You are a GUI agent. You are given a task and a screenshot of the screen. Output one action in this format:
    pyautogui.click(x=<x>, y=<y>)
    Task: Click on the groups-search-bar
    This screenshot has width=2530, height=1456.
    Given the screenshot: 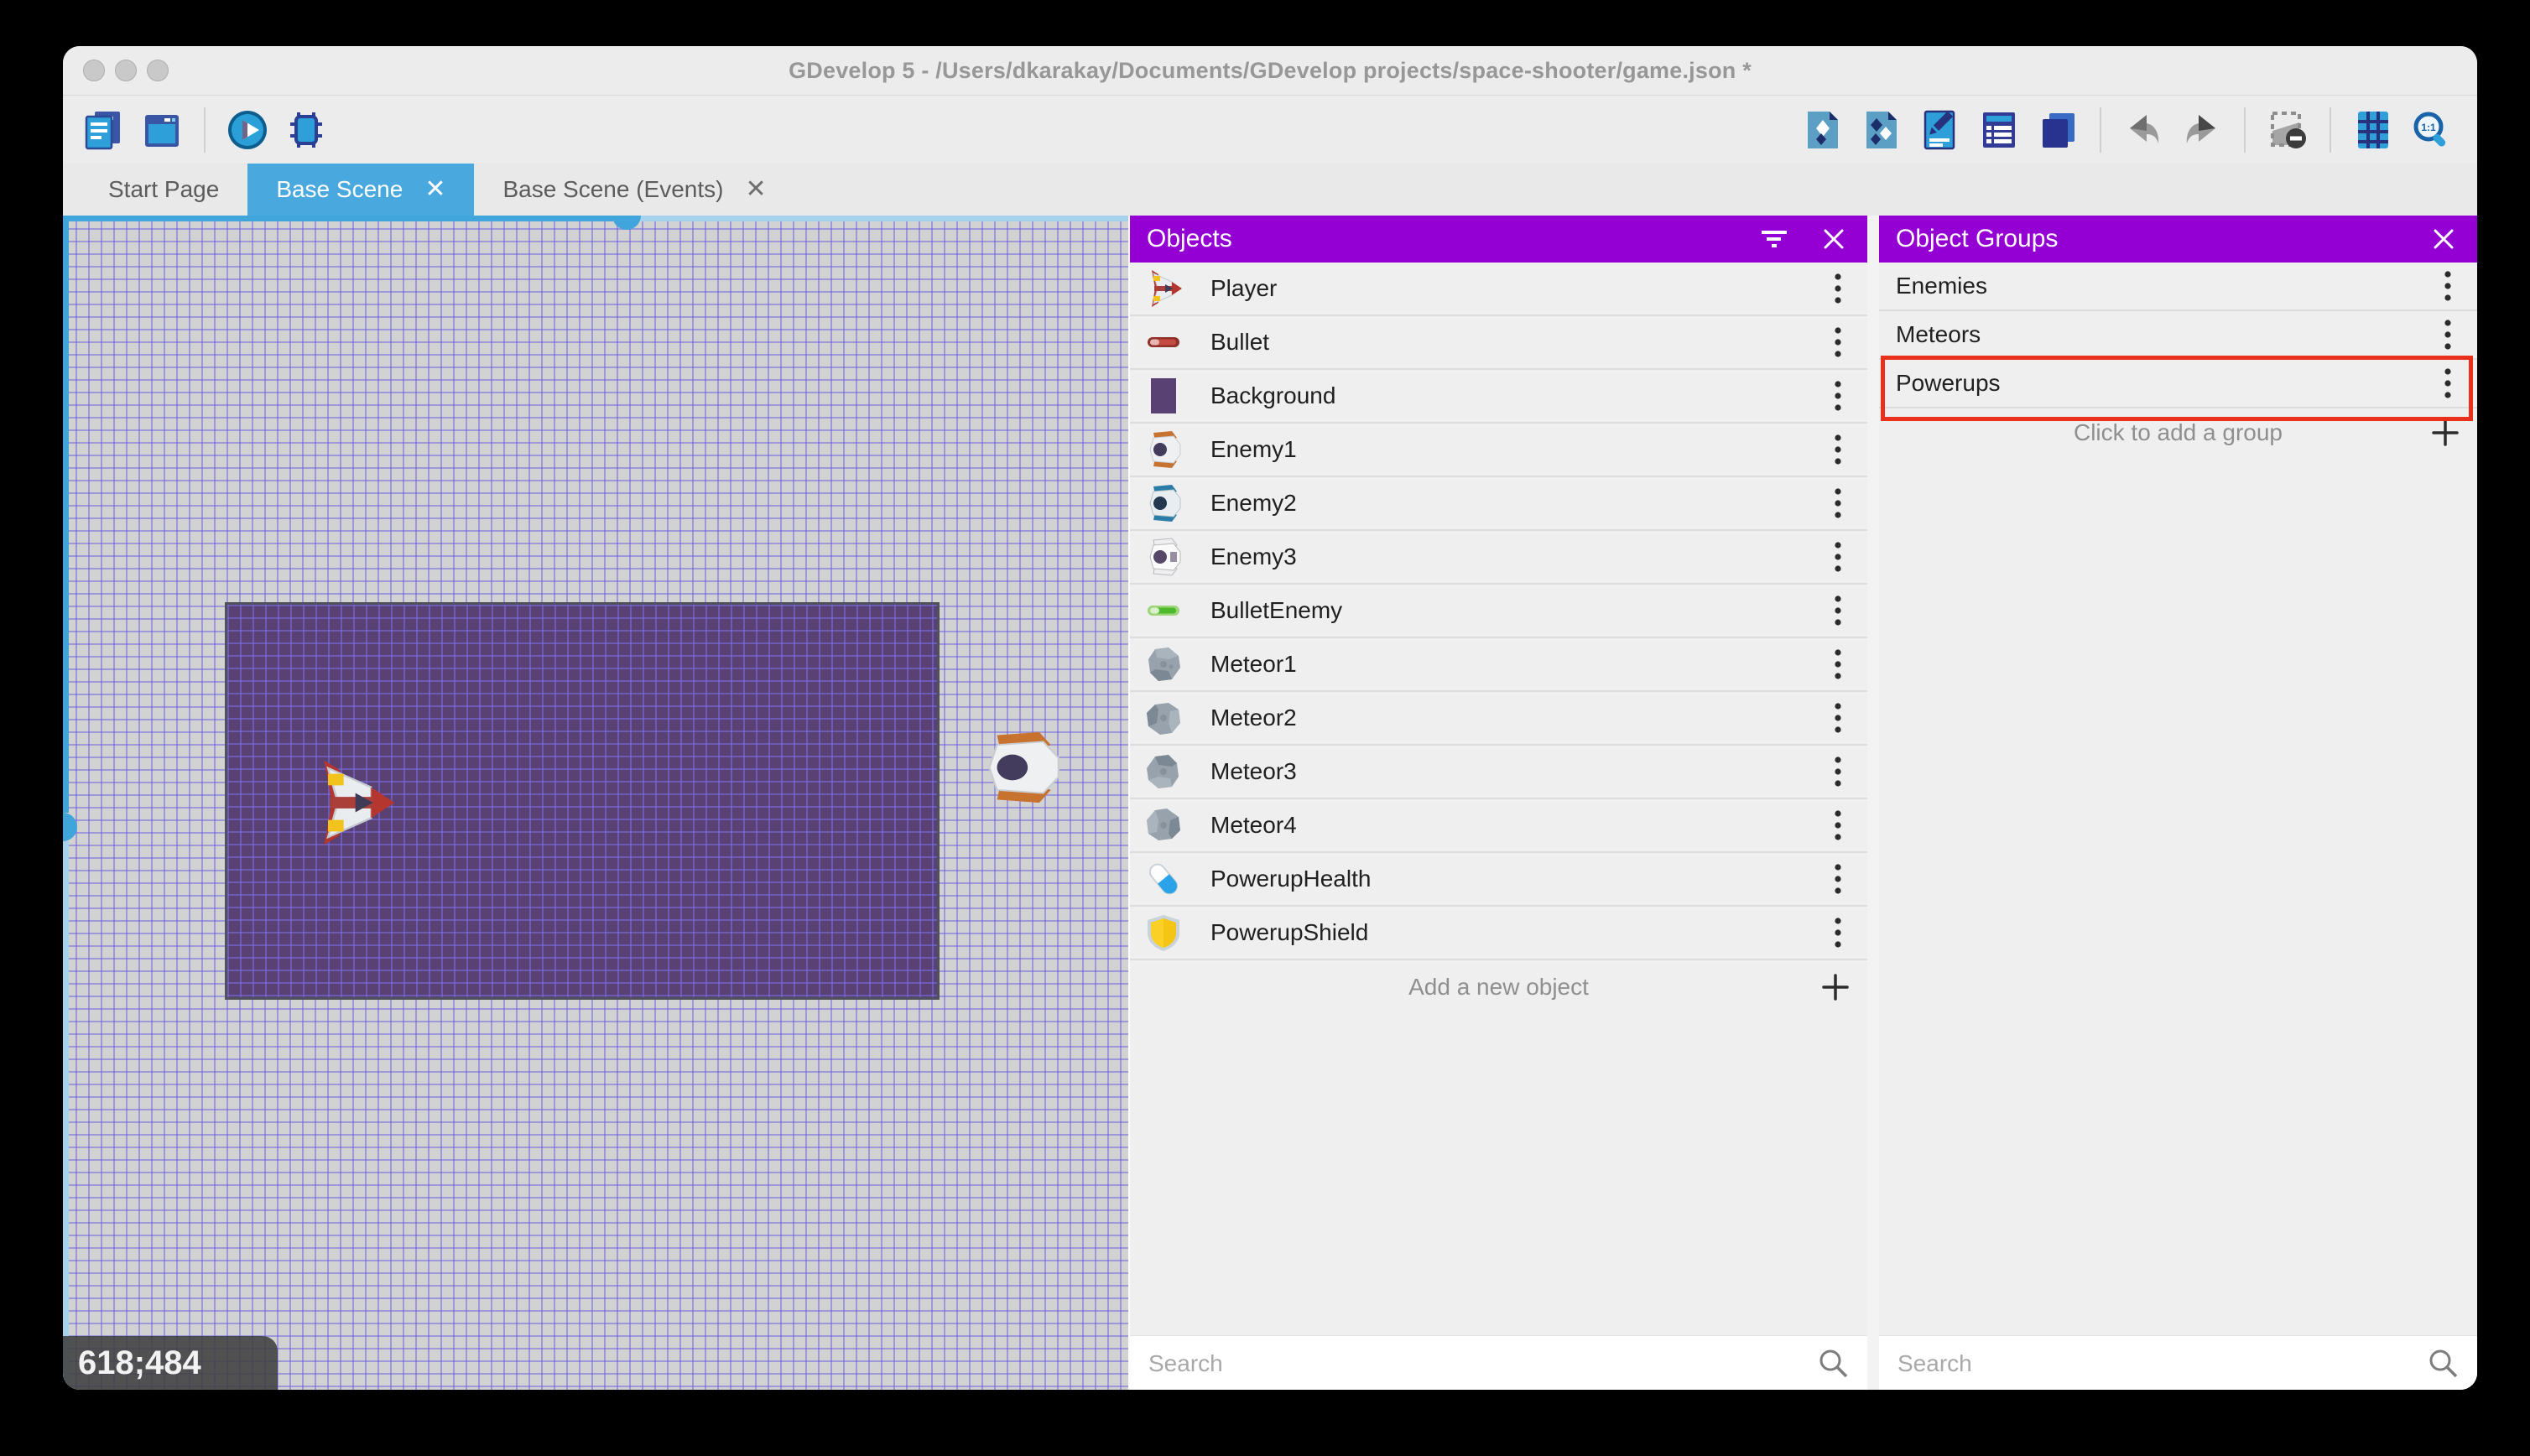 What is the action you would take?
    pyautogui.click(x=2178, y=1362)
    